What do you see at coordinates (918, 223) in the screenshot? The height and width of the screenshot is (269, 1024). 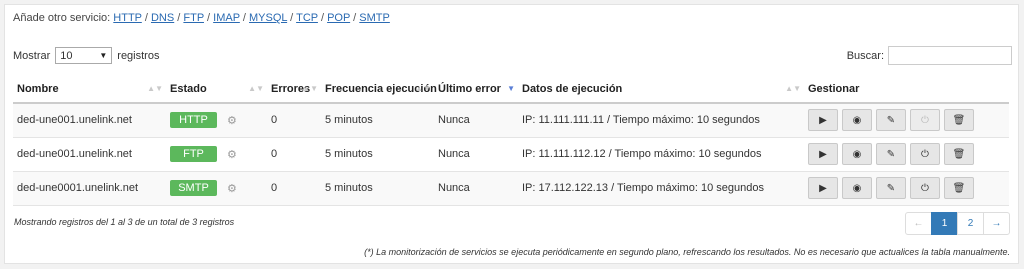 I see `prev-page-button: ←` at bounding box center [918, 223].